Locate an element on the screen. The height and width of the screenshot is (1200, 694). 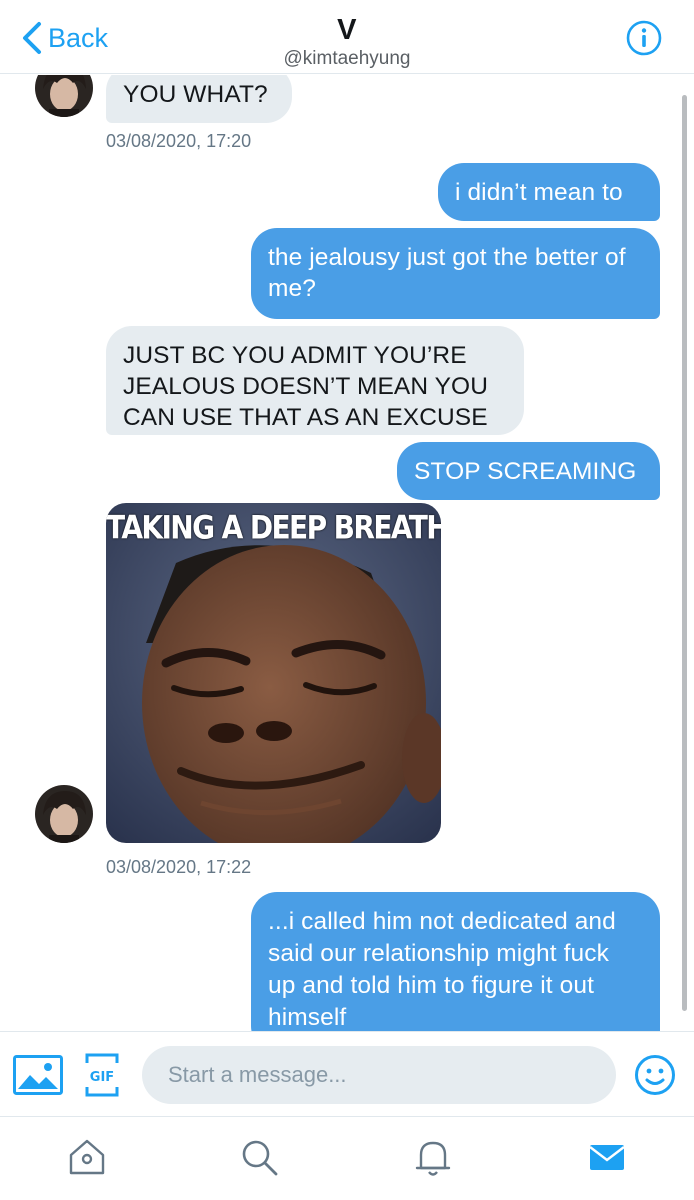
message-text: i didn’t mean to is located at coordinates (539, 192).